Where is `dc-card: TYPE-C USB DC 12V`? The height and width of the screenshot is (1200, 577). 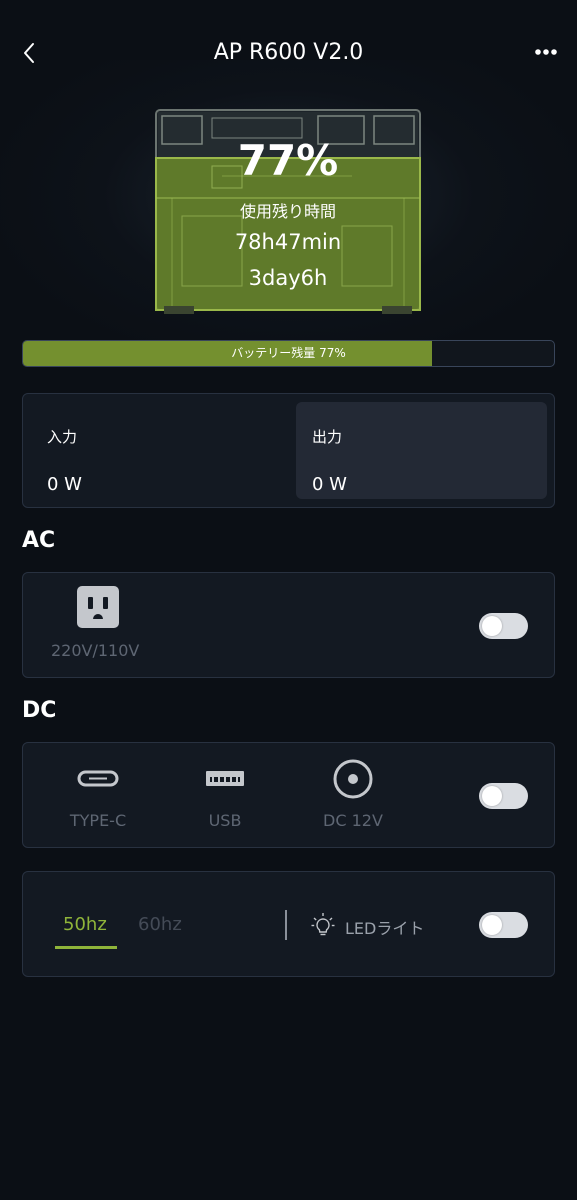 dc-card: TYPE-C USB DC 12V is located at coordinates (288, 795).